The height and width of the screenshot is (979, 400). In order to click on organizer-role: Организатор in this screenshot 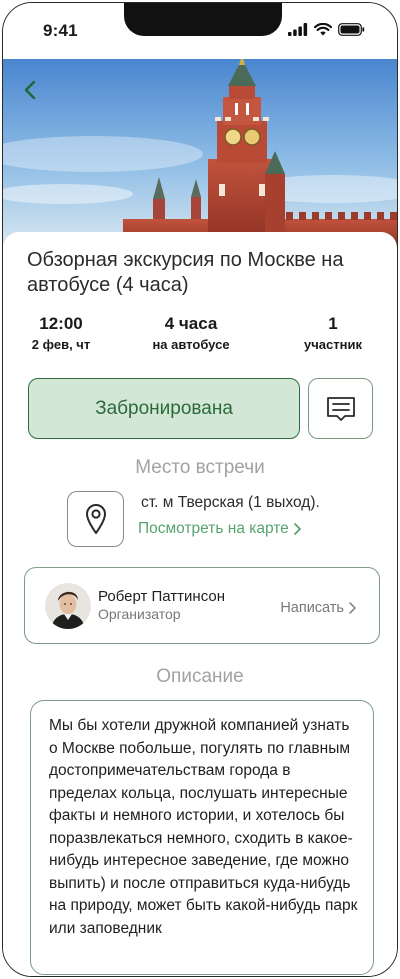, I will do `click(139, 614)`.